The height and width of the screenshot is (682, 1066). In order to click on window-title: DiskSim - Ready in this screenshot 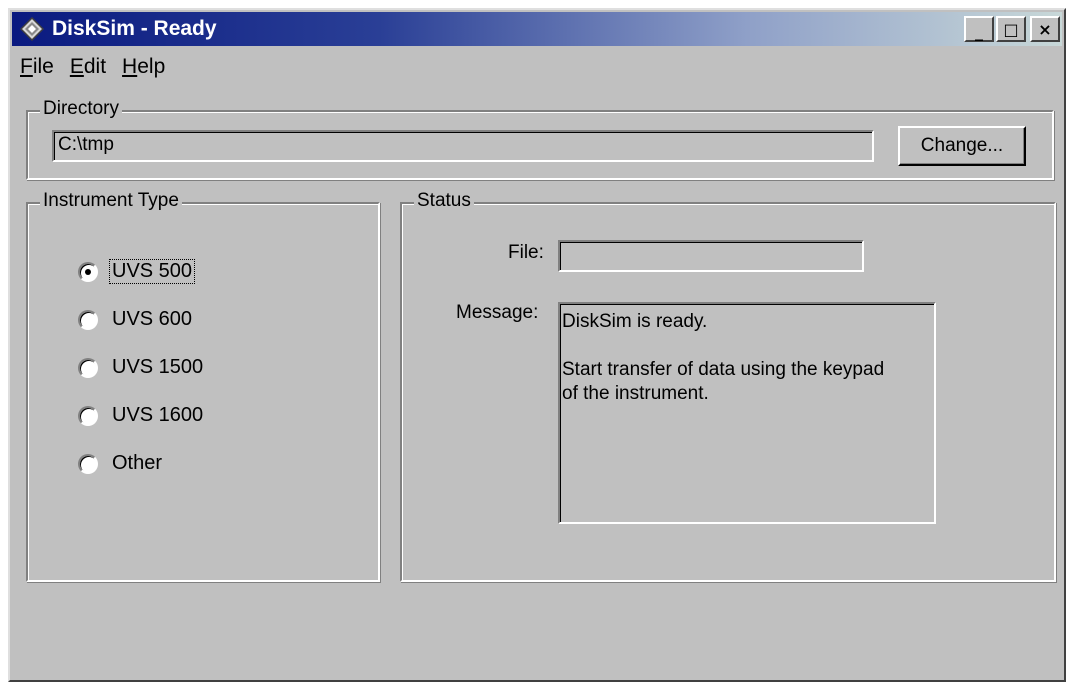, I will do `click(134, 28)`.